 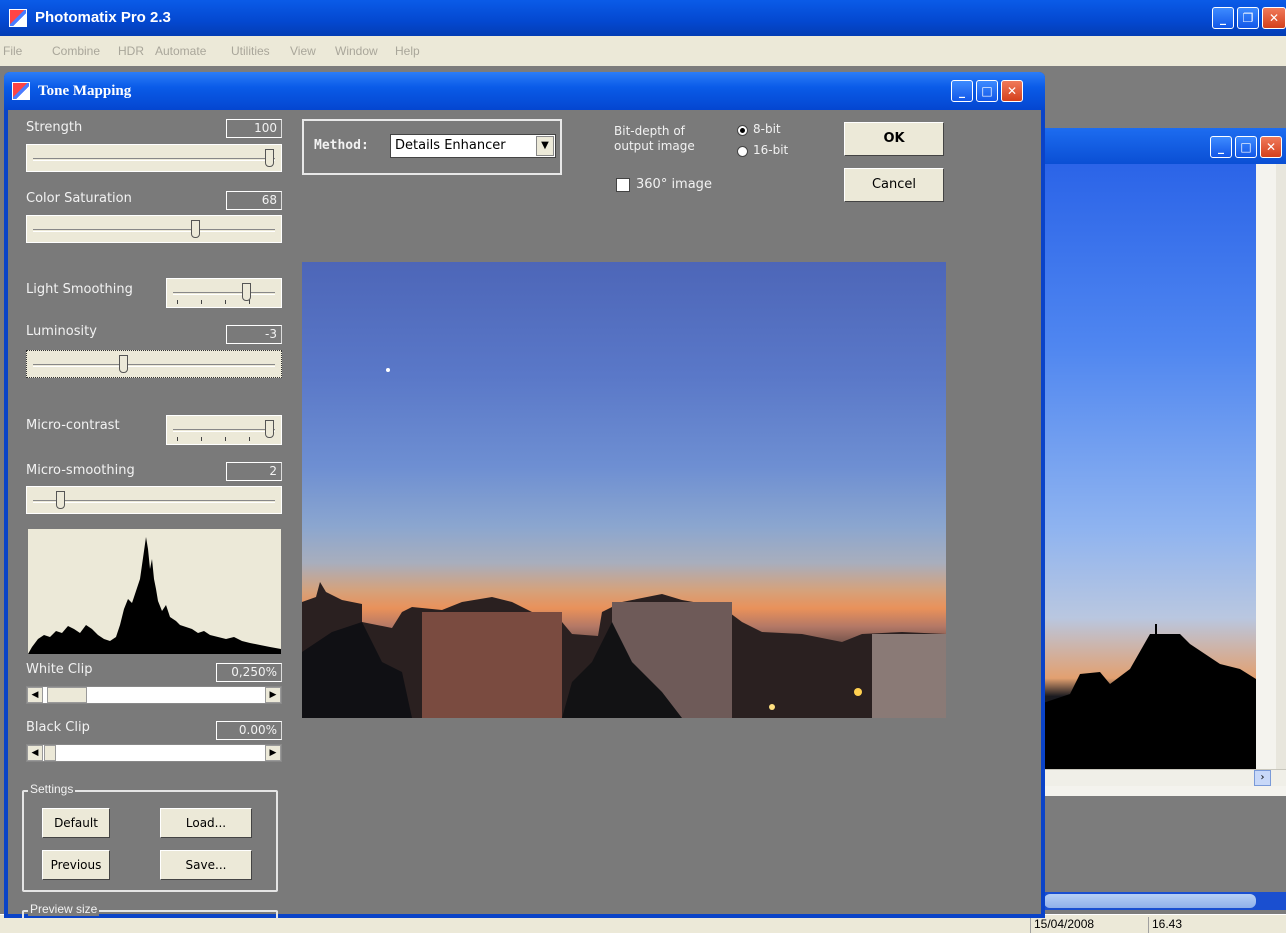 What do you see at coordinates (1163, 777) in the screenshot?
I see `doc-horizontal-scrollbar: ›` at bounding box center [1163, 777].